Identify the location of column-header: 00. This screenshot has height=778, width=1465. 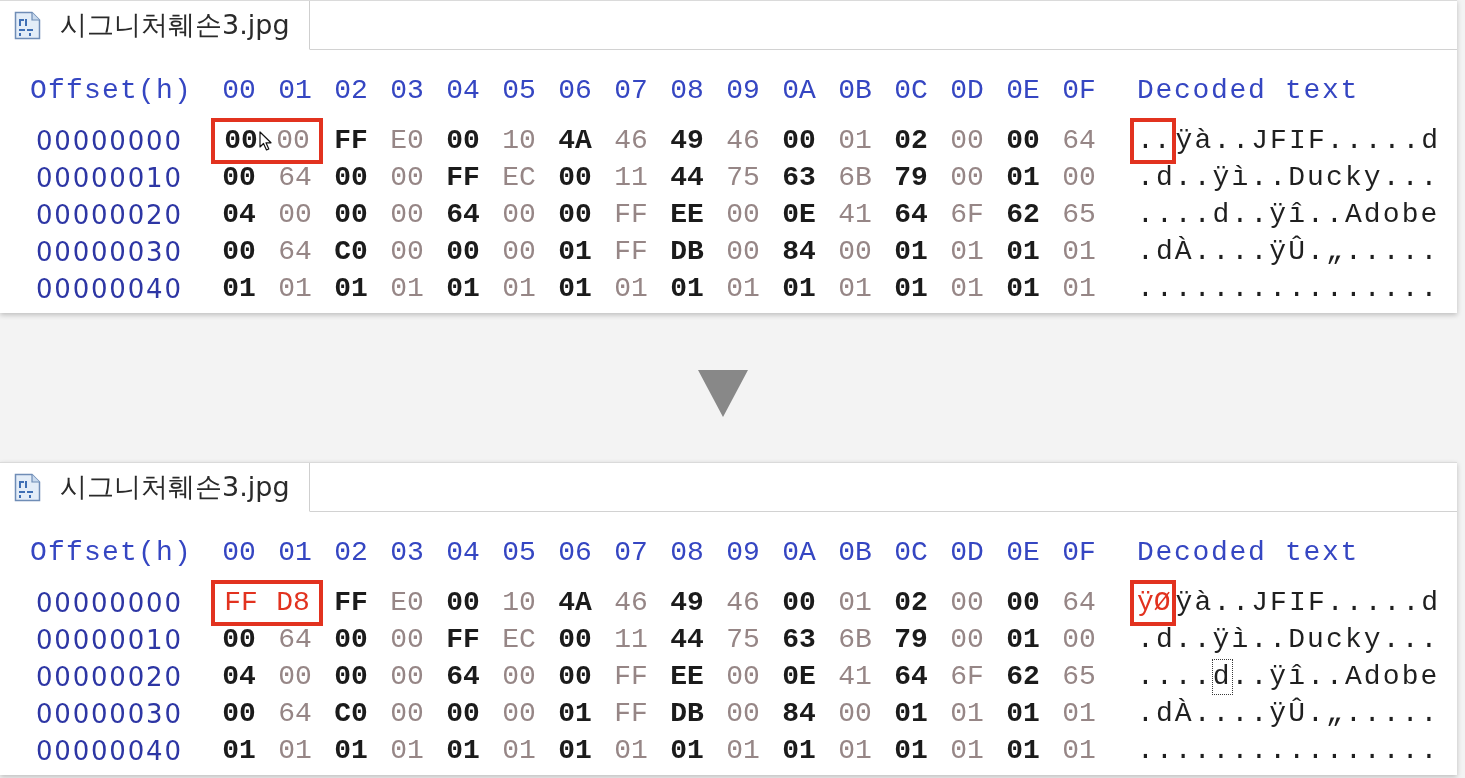
(239, 552).